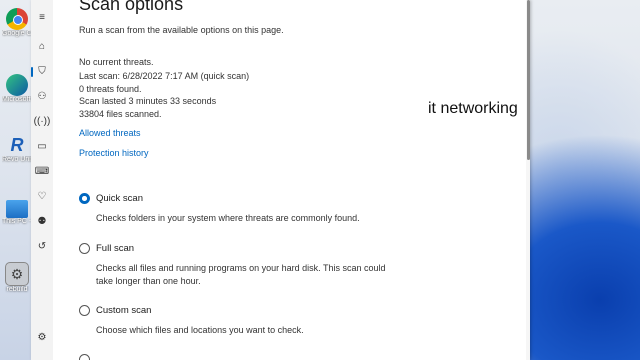 The height and width of the screenshot is (360, 640). I want to click on desktop-icon-chrome: Google Chrome, so click(17, 23).